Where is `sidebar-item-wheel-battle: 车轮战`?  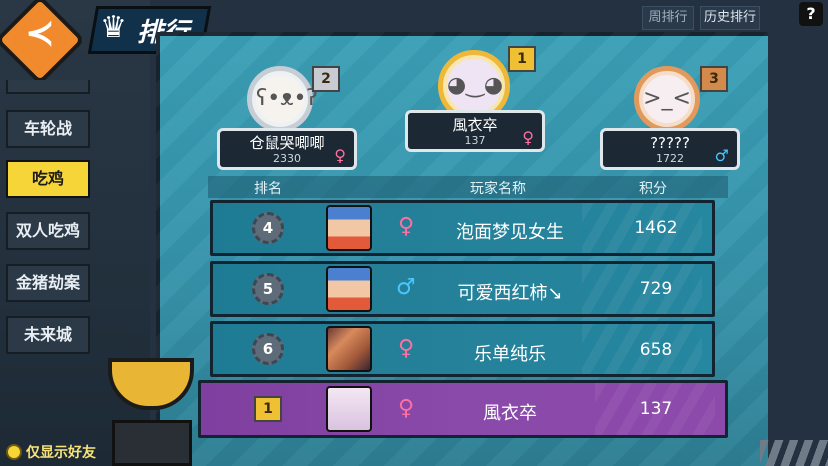
sidebar-item-wheel-battle: 车轮战 is located at coordinates (48, 129).